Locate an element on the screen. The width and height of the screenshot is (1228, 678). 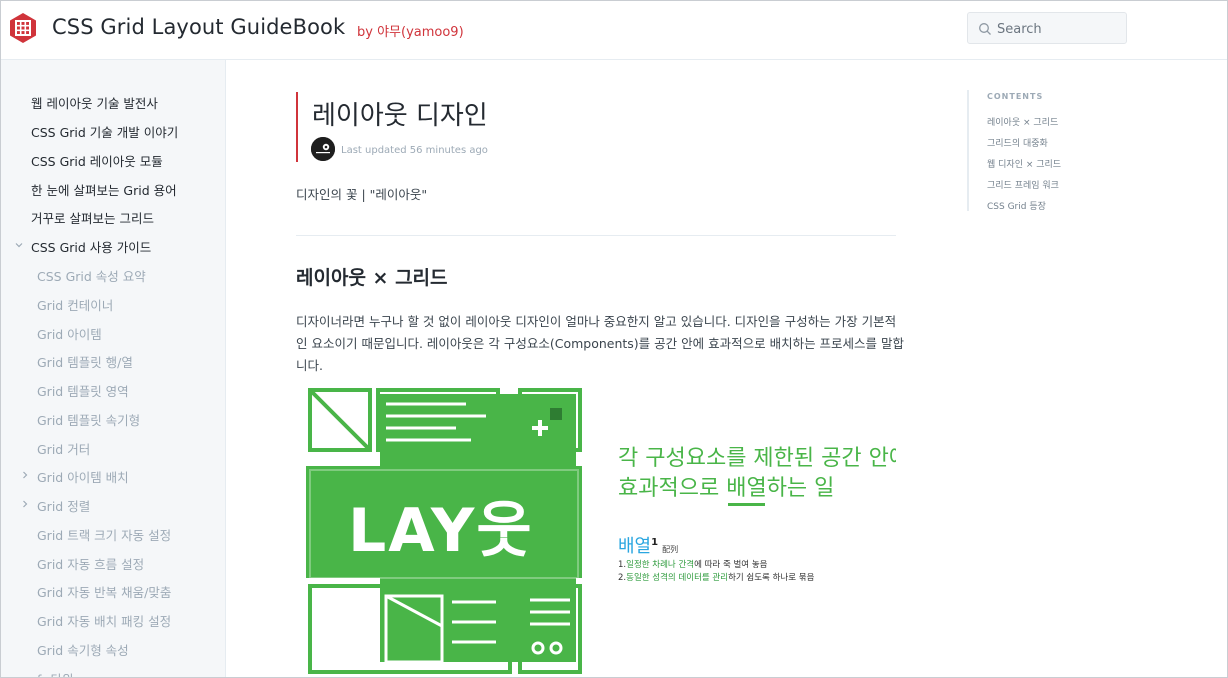
toc-heading: CONTENTS is located at coordinates (1015, 96).